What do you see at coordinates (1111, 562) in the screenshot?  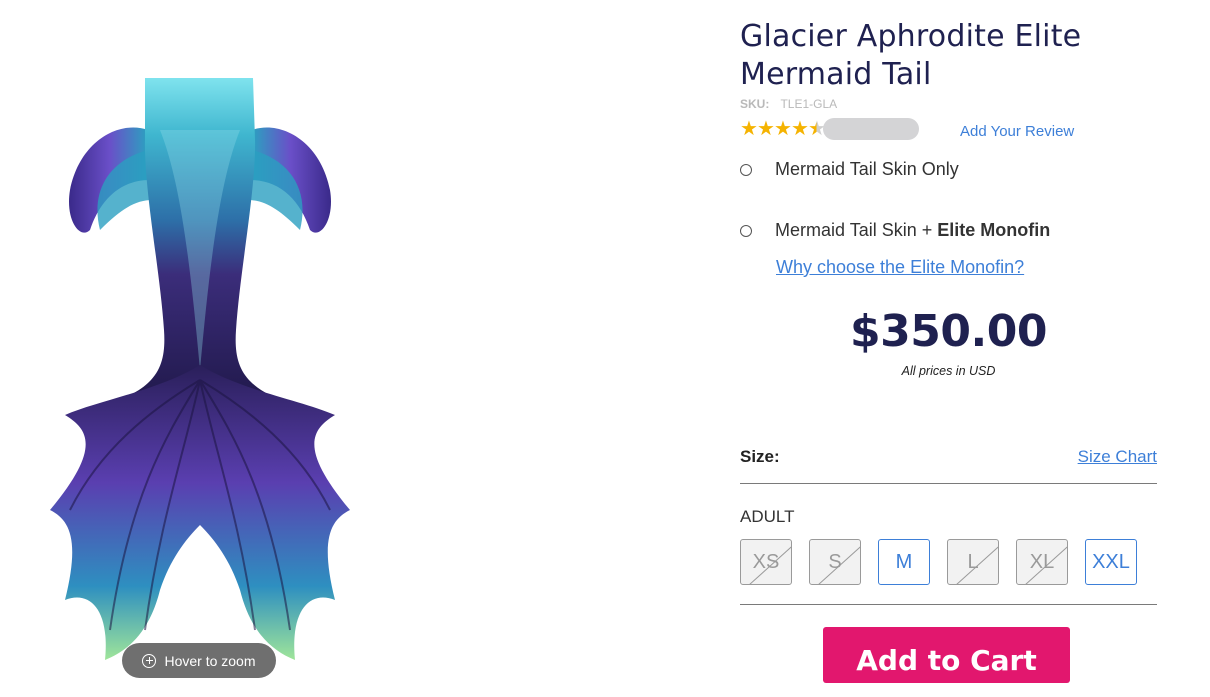 I see `size-option-xxl: XXL` at bounding box center [1111, 562].